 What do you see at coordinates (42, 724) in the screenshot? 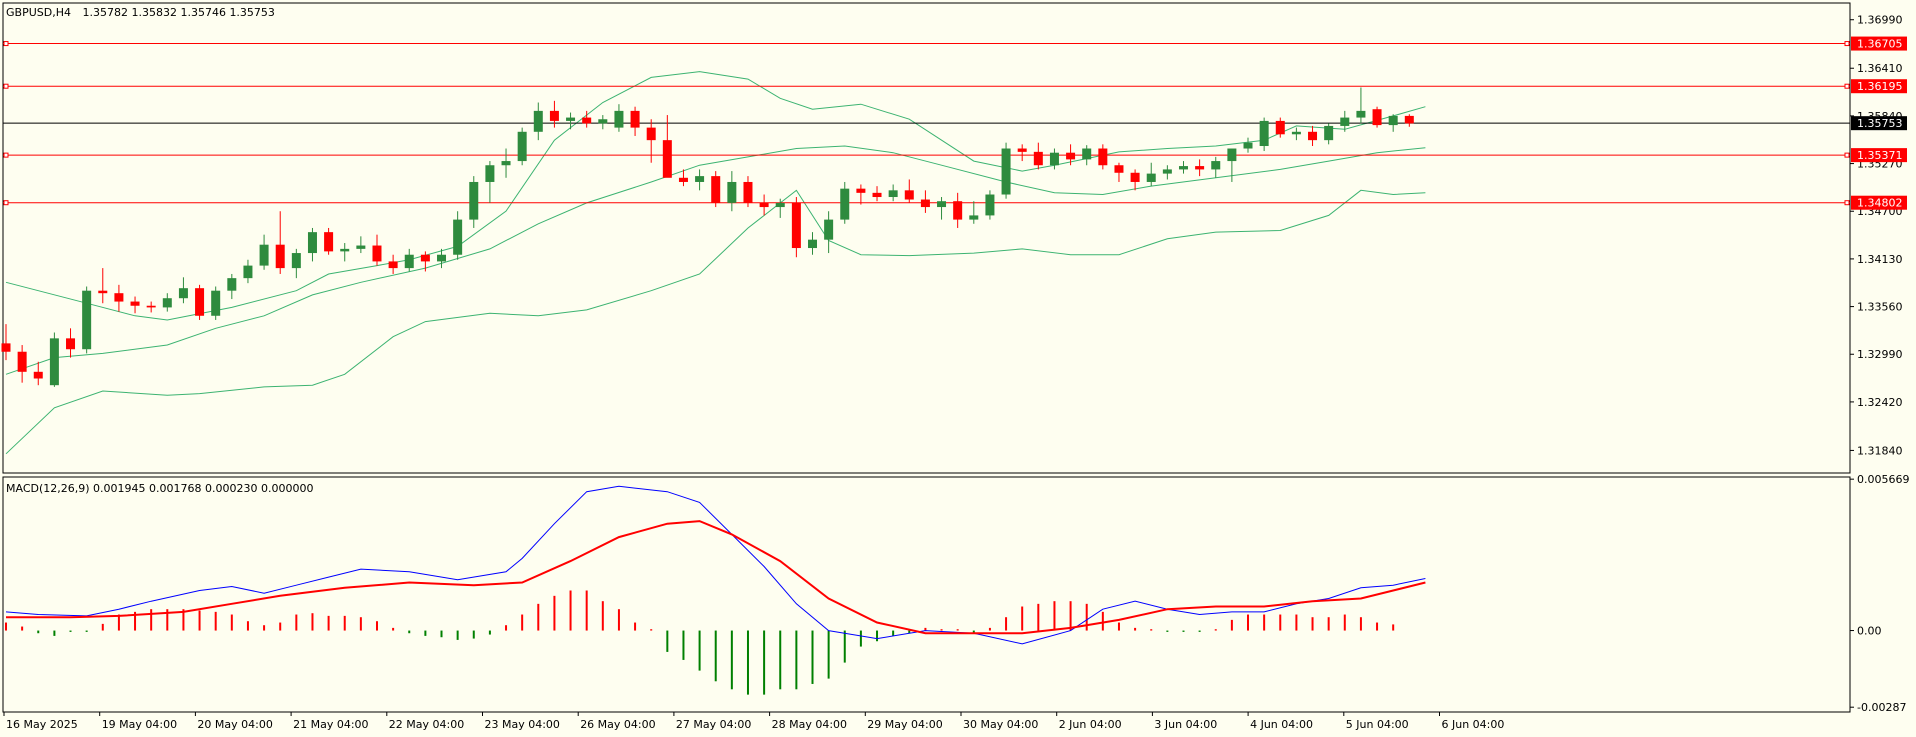
I see `time-tick-label: 16 May 2025` at bounding box center [42, 724].